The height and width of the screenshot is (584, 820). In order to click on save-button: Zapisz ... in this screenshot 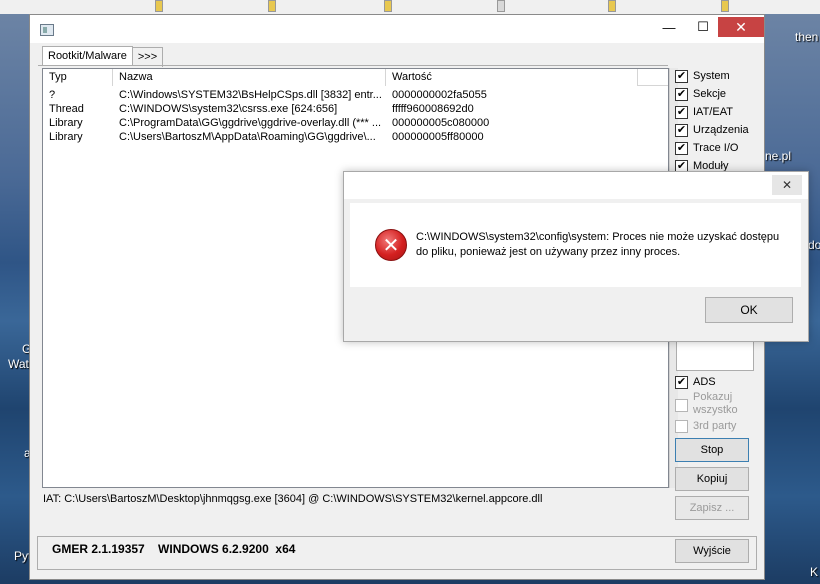, I will do `click(712, 508)`.